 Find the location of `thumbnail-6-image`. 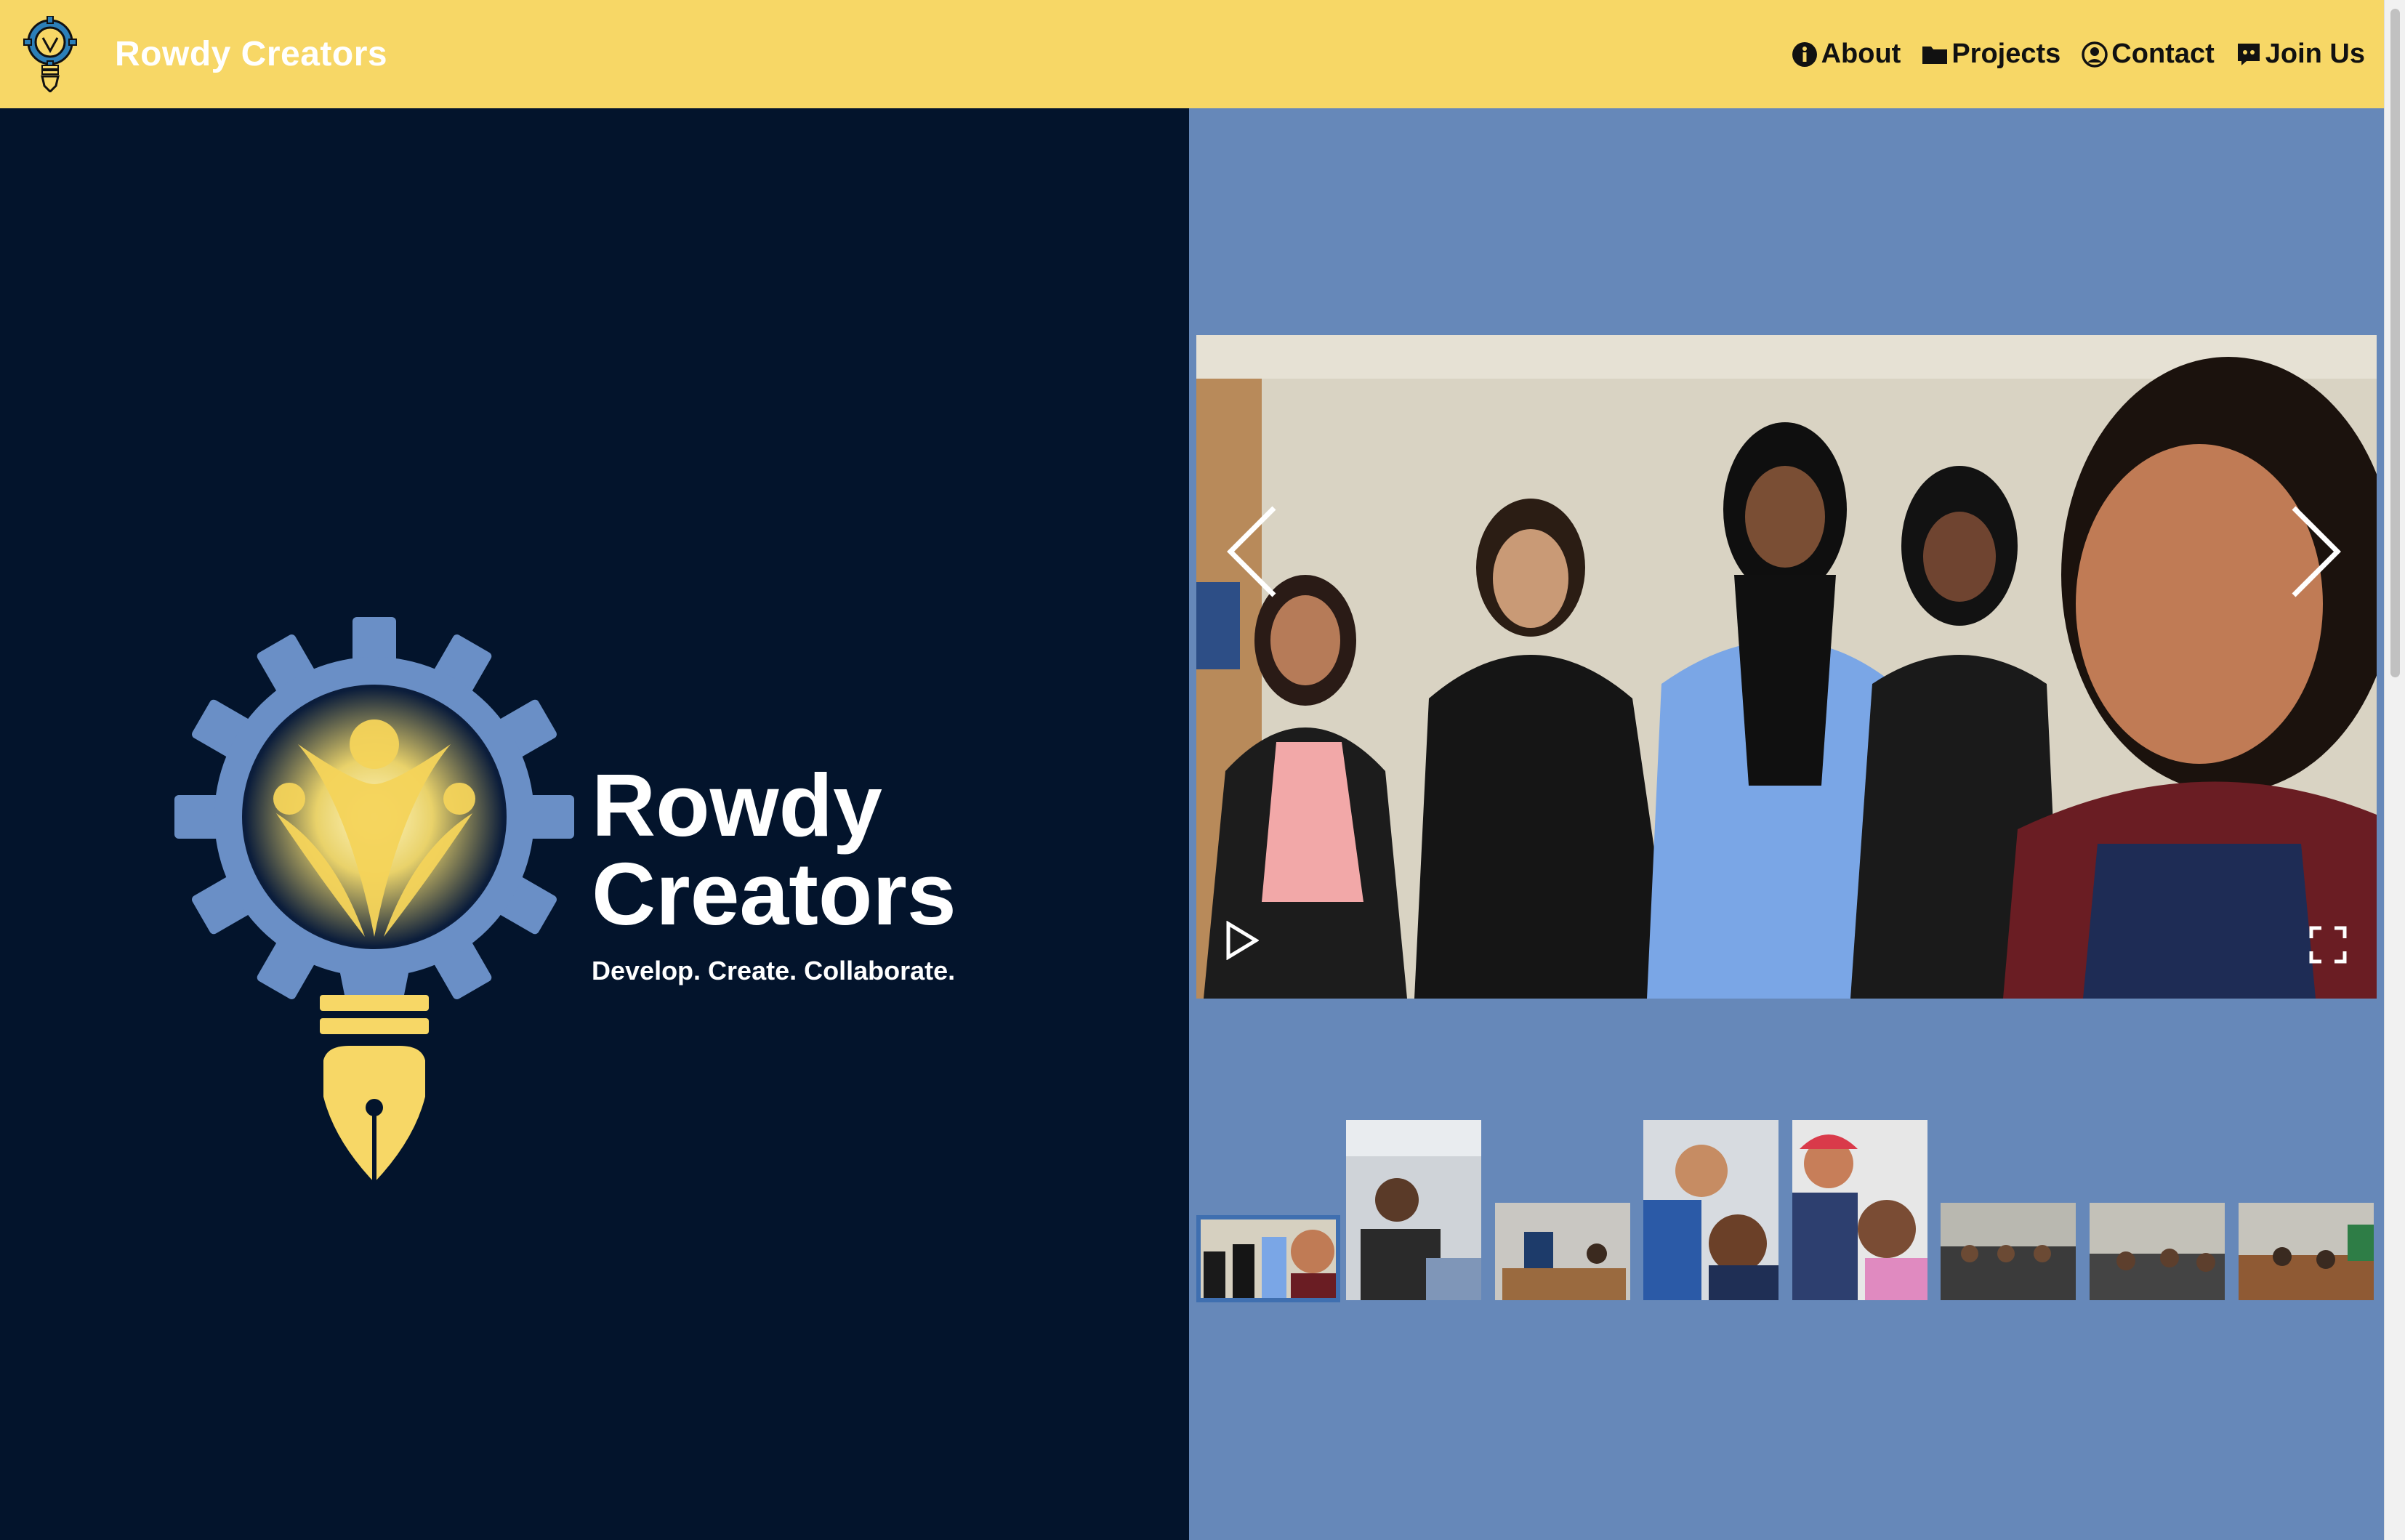

thumbnail-6-image is located at coordinates (2008, 1251).